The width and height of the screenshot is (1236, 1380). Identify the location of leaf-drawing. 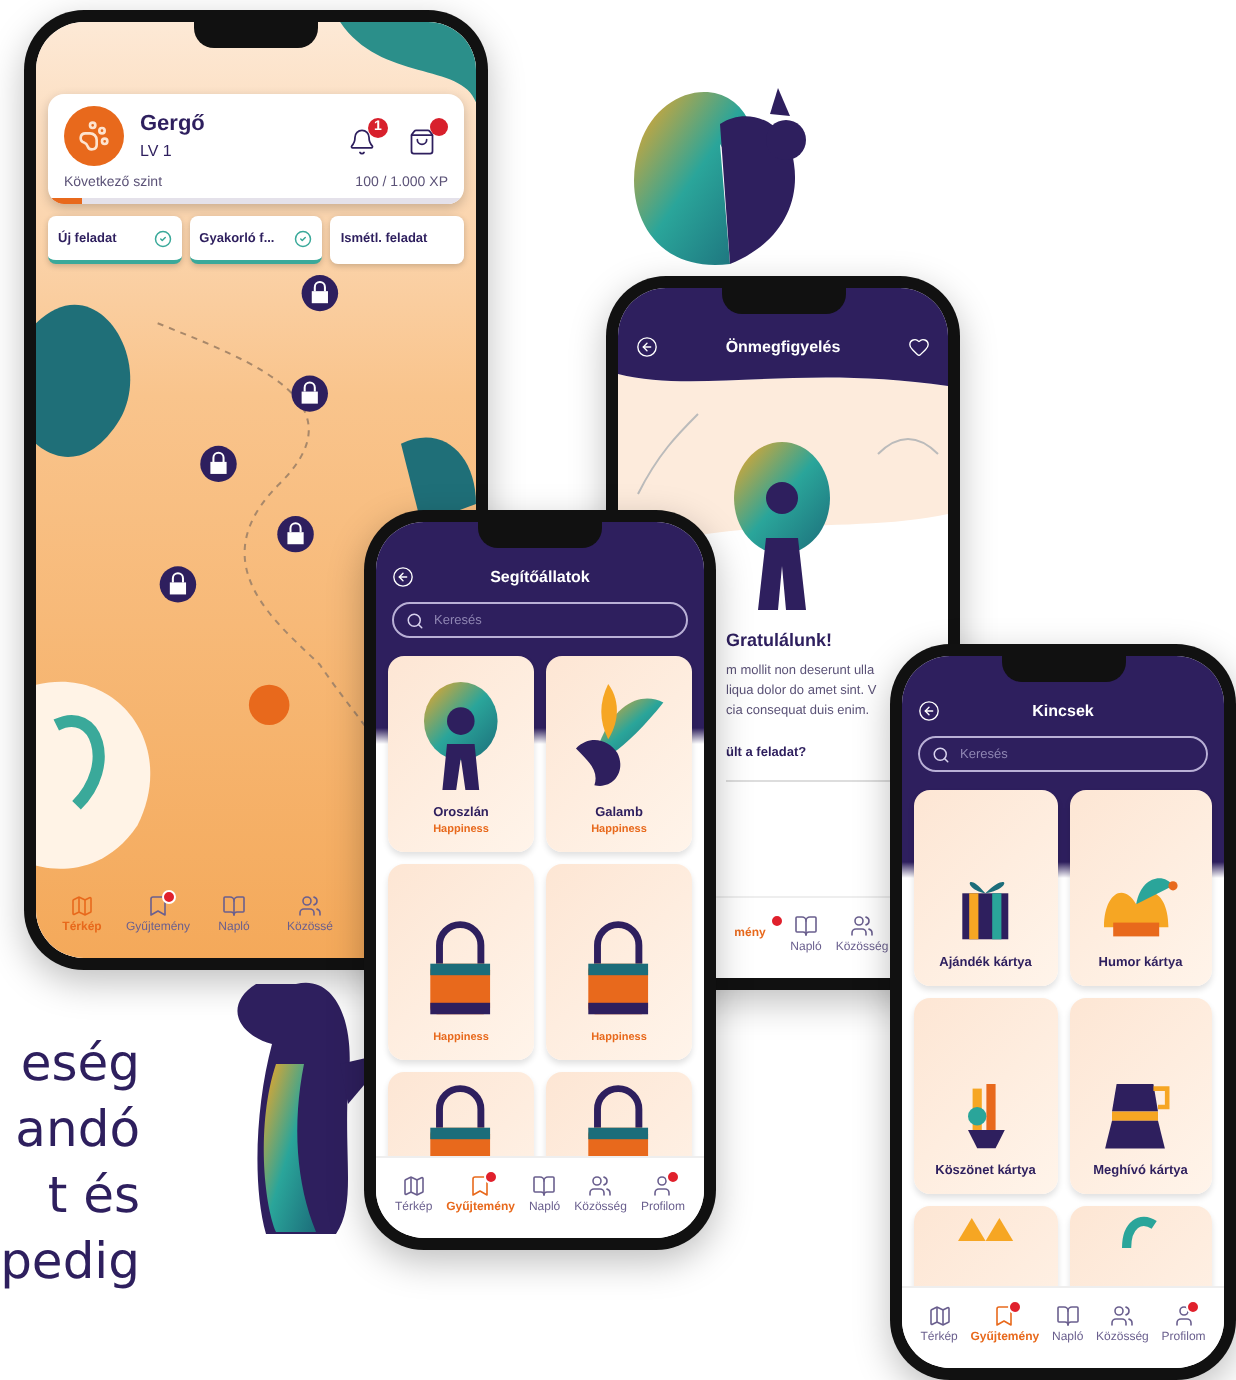
(1140, 1234).